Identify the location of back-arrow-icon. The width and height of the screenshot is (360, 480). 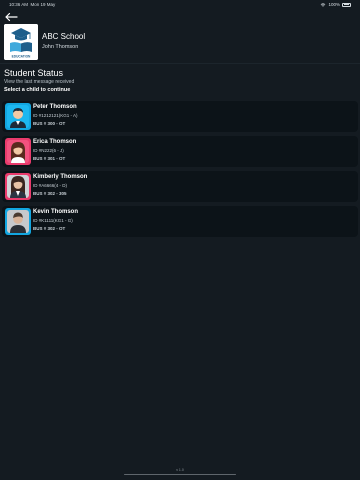
(11, 17).